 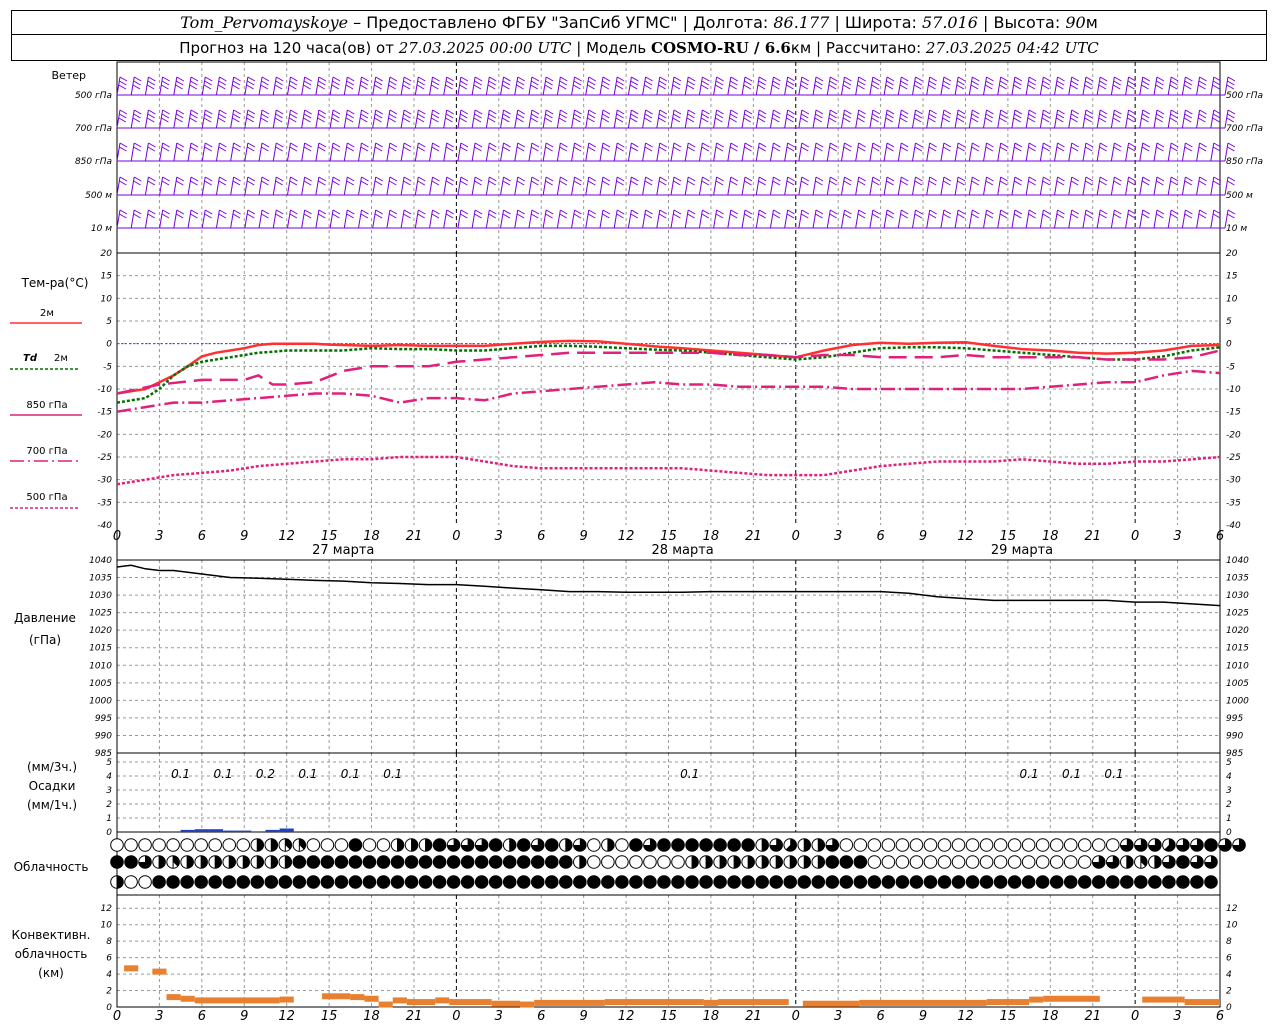 What do you see at coordinates (1229, 763) in the screenshot?
I see `precip-ytick-right: 5` at bounding box center [1229, 763].